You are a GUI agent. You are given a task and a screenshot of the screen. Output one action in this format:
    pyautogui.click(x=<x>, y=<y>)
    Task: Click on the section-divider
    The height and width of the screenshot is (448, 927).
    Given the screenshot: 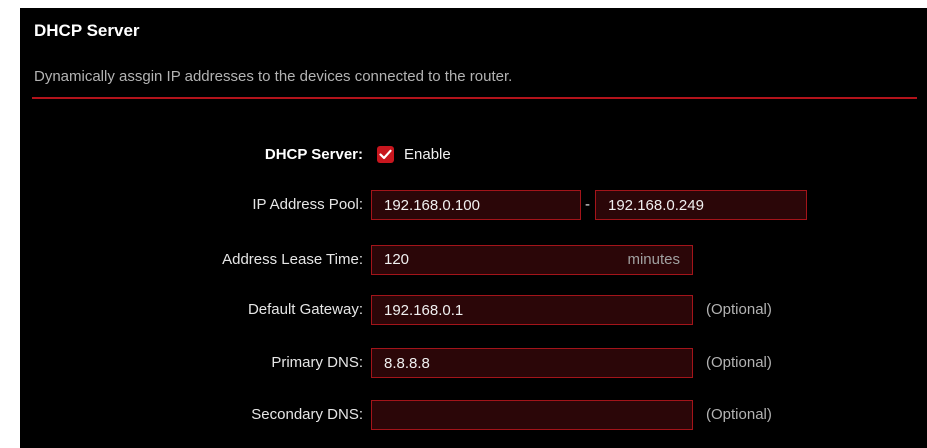 What is the action you would take?
    pyautogui.click(x=474, y=98)
    